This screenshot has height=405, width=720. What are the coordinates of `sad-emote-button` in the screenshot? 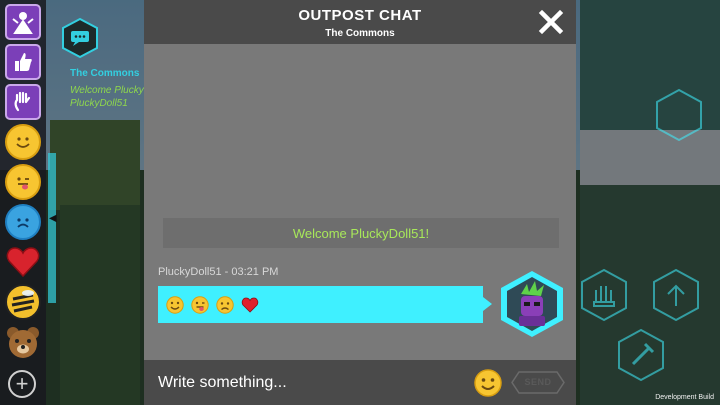 It's located at (23, 222).